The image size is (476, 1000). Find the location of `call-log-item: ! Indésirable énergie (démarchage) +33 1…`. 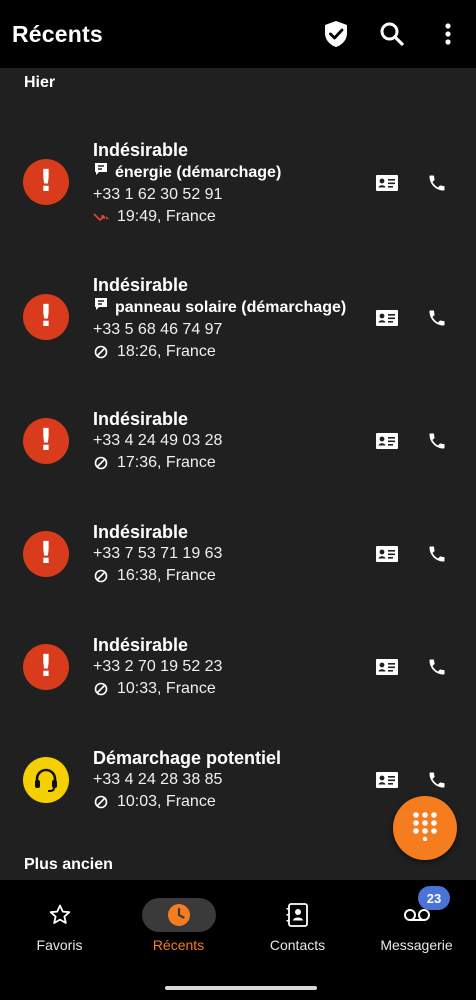

call-log-item: ! Indésirable énergie (démarchage) +33 1… is located at coordinates (238, 186).